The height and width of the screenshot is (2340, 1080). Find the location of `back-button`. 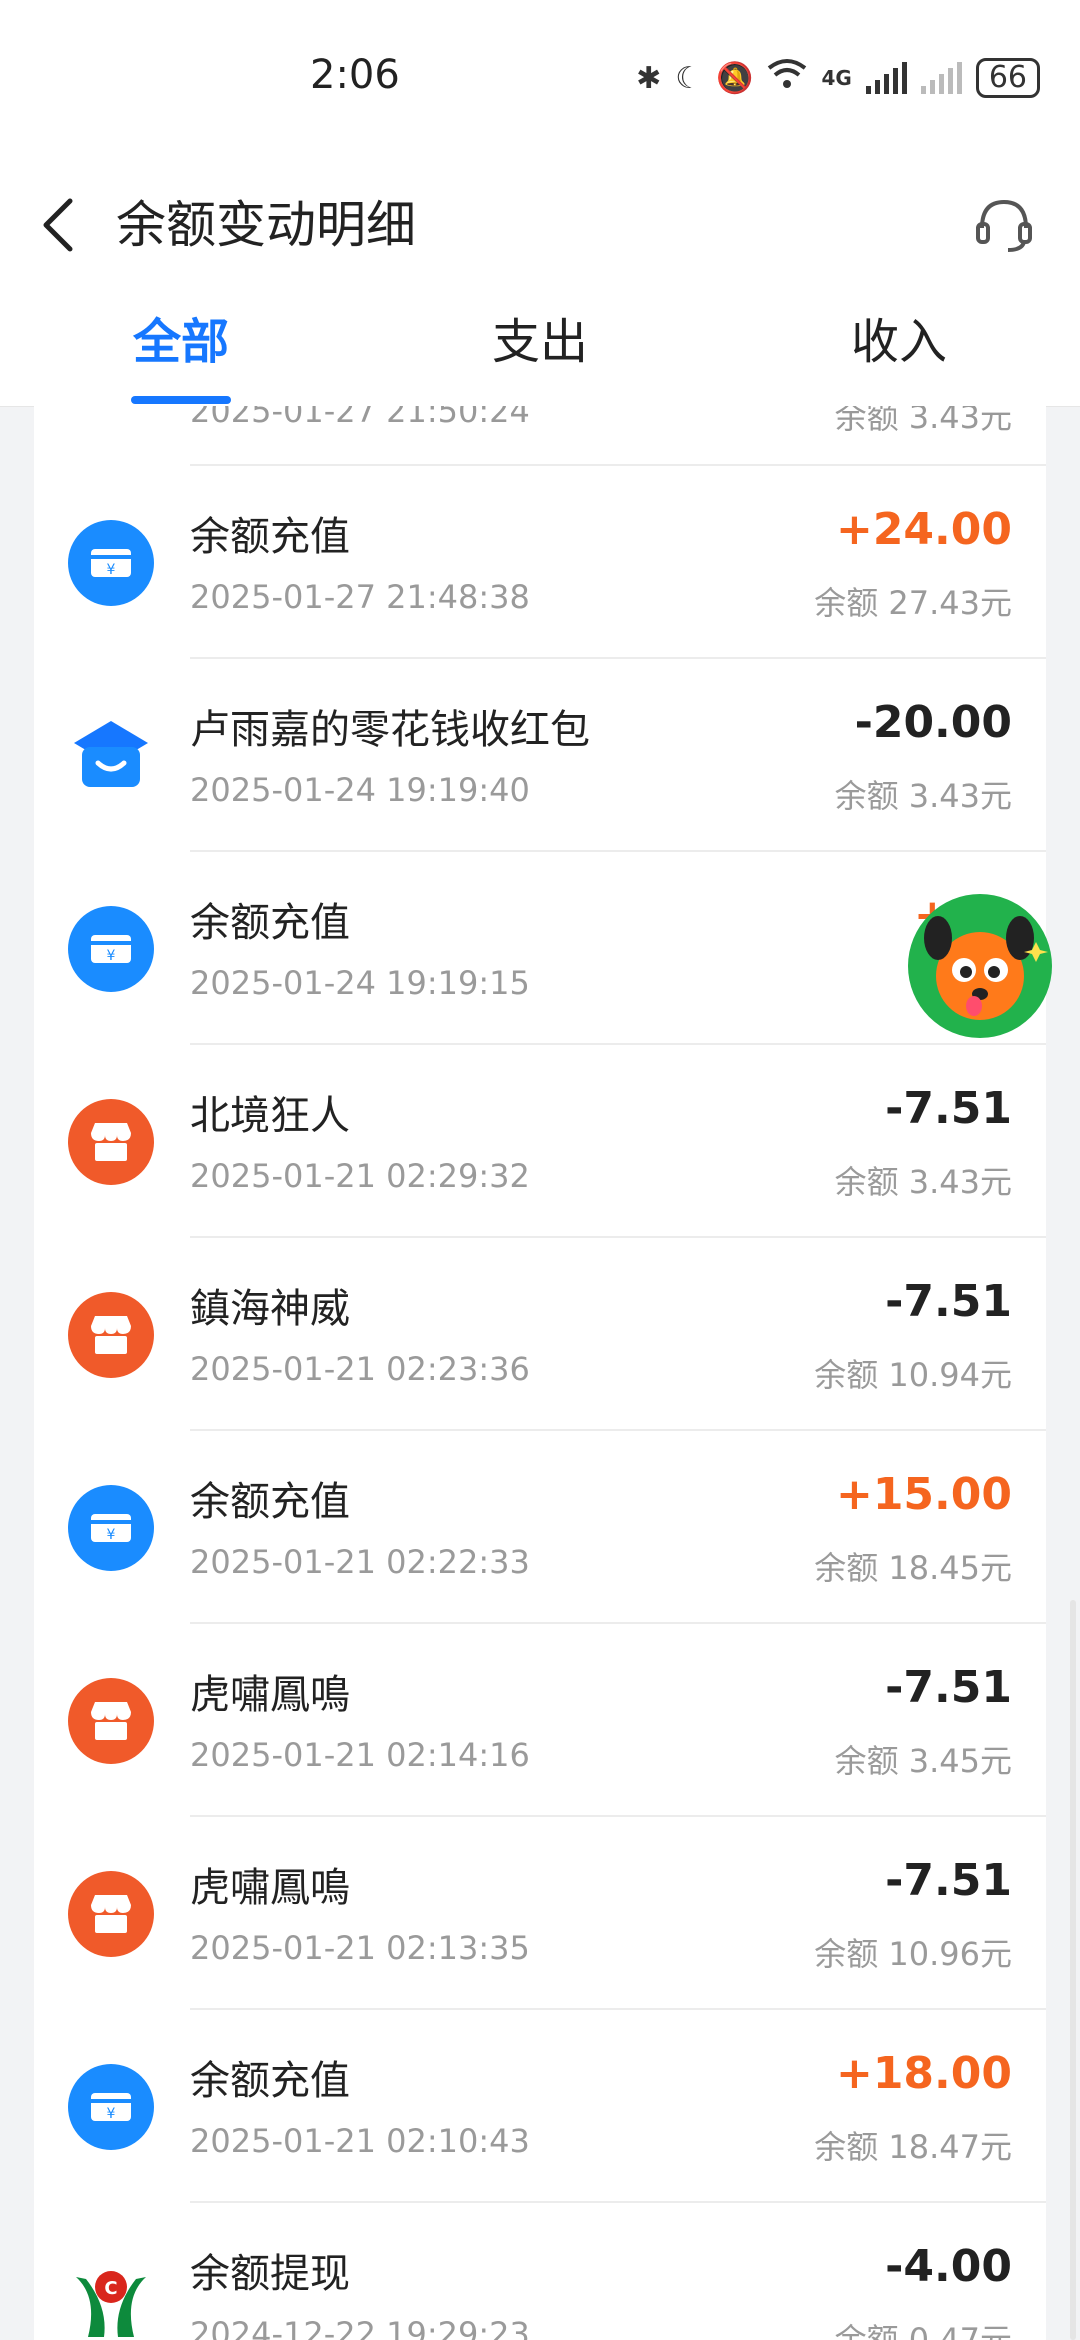

back-button is located at coordinates (58, 225).